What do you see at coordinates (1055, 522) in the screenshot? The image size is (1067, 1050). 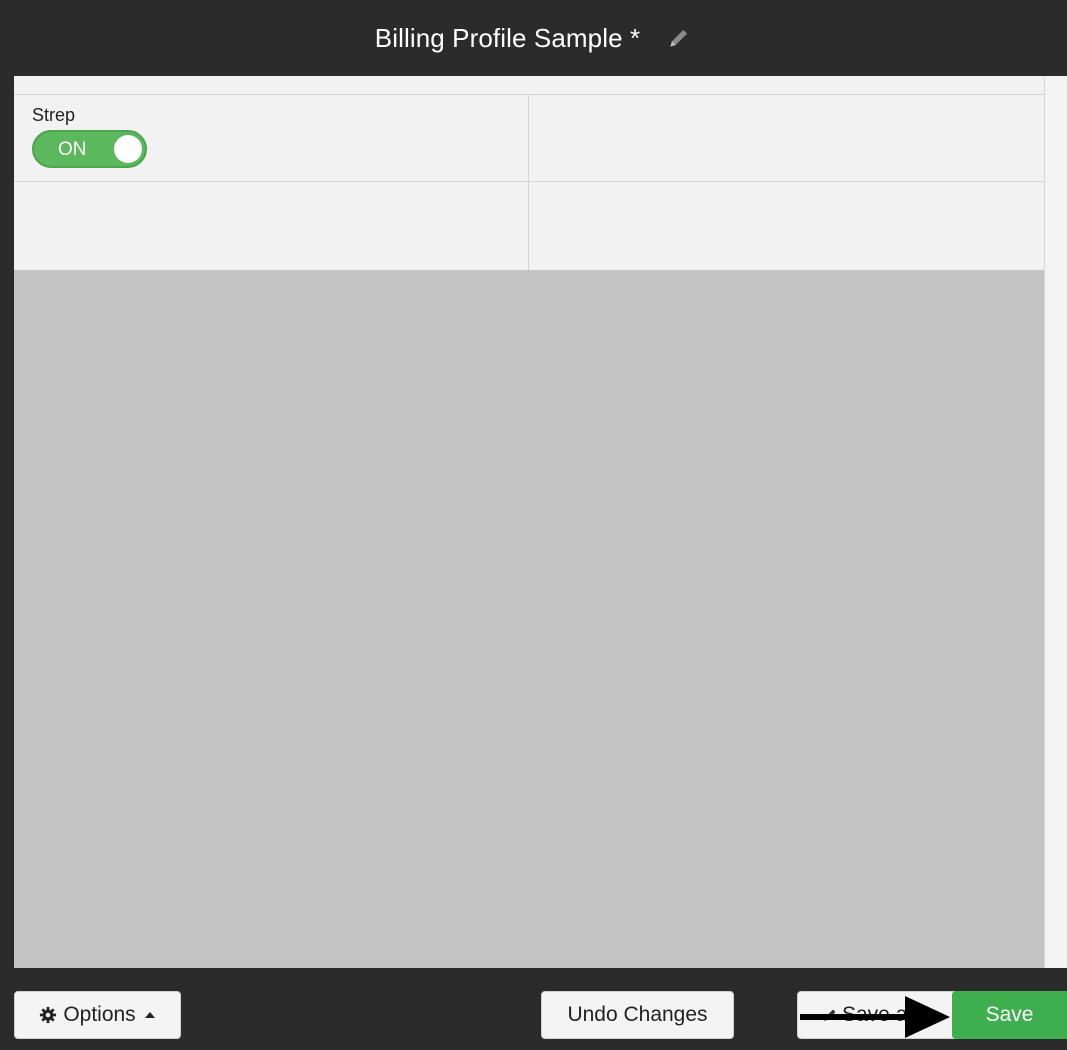 I see `scrollbar-track` at bounding box center [1055, 522].